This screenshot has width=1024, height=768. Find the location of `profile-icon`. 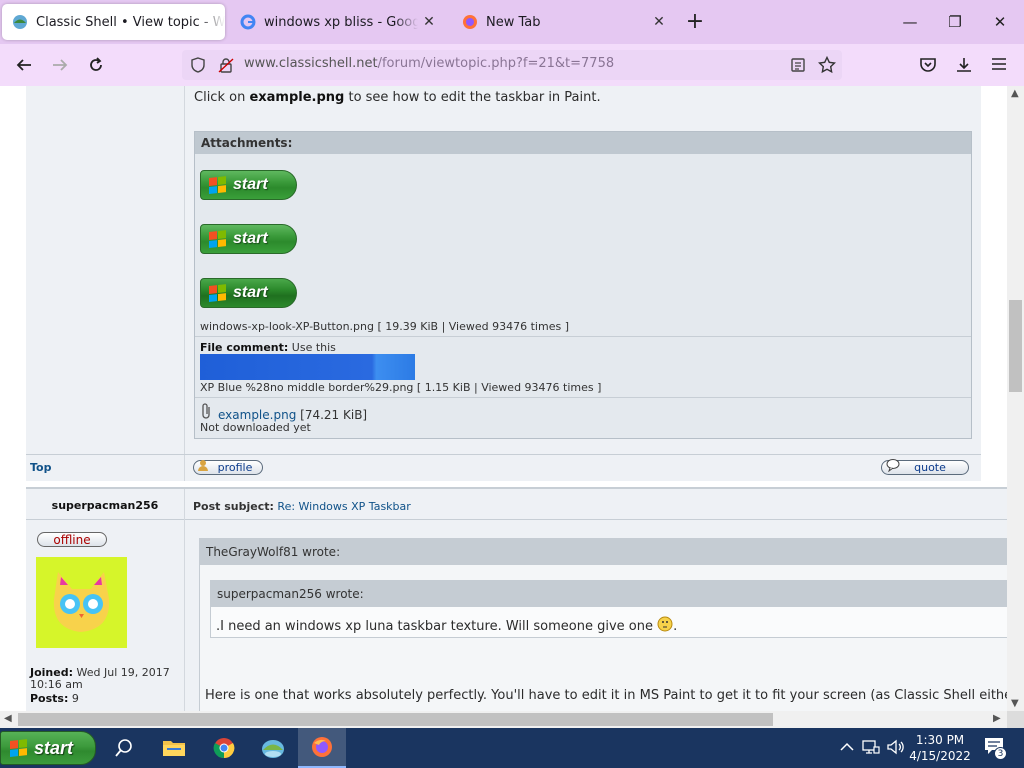

profile-icon is located at coordinates (203, 465).